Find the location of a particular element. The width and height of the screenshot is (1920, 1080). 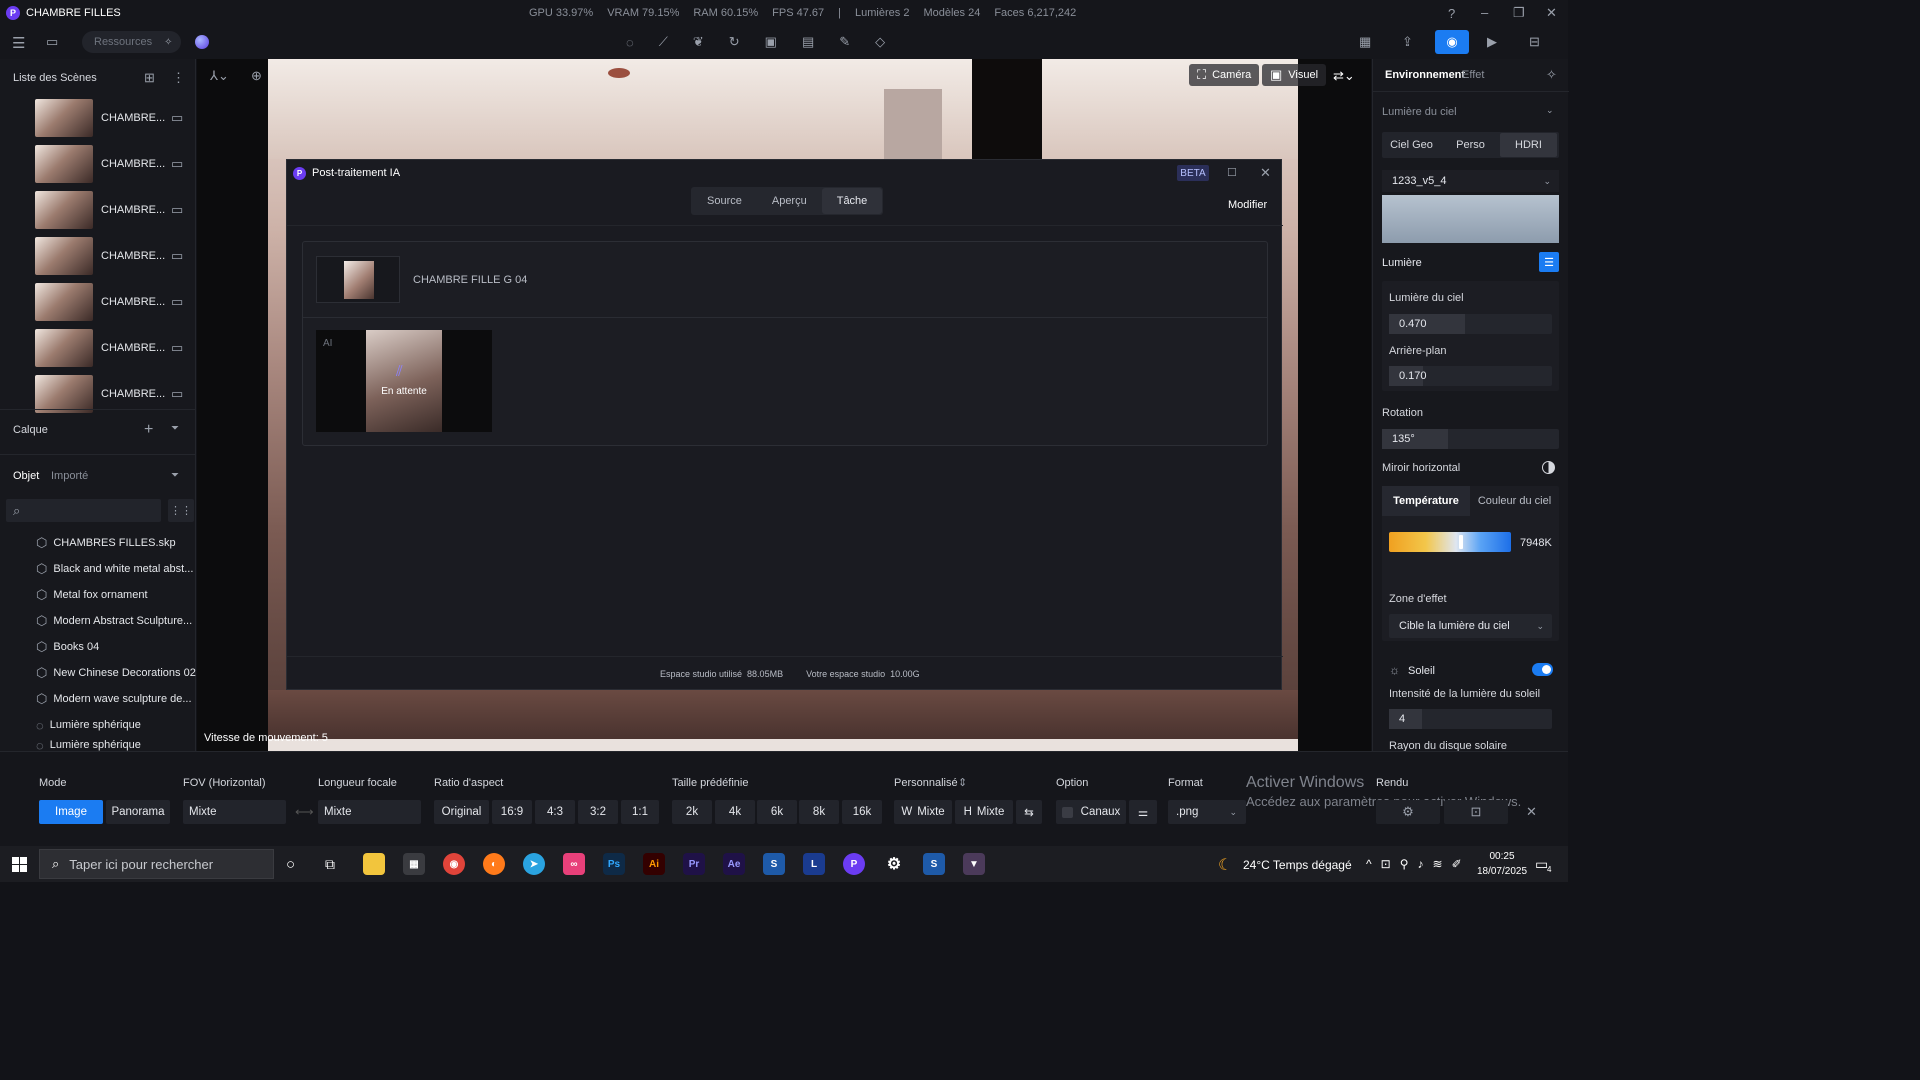

layers-icon: ◇ is located at coordinates (880, 42).